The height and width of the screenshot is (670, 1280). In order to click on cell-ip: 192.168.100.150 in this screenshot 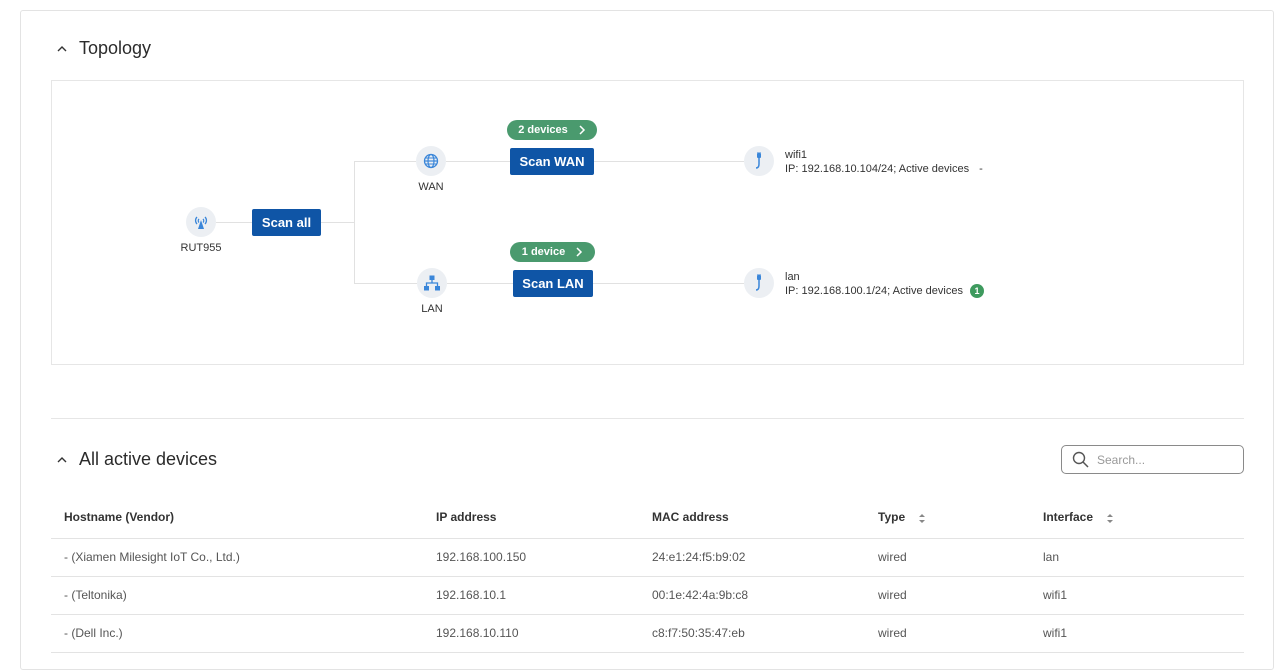, I will do `click(531, 557)`.